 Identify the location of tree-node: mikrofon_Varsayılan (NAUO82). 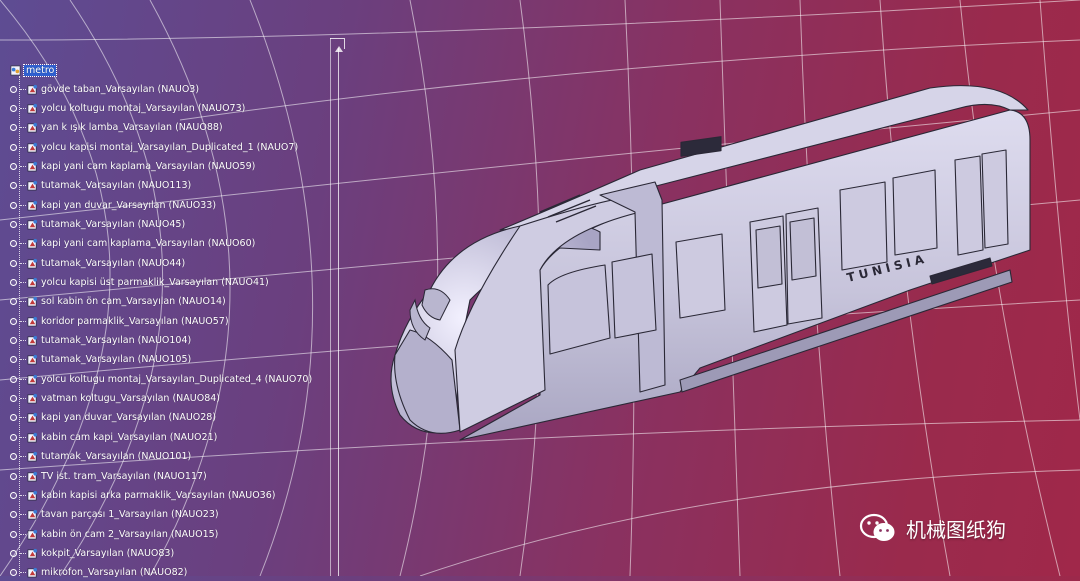
(98, 573).